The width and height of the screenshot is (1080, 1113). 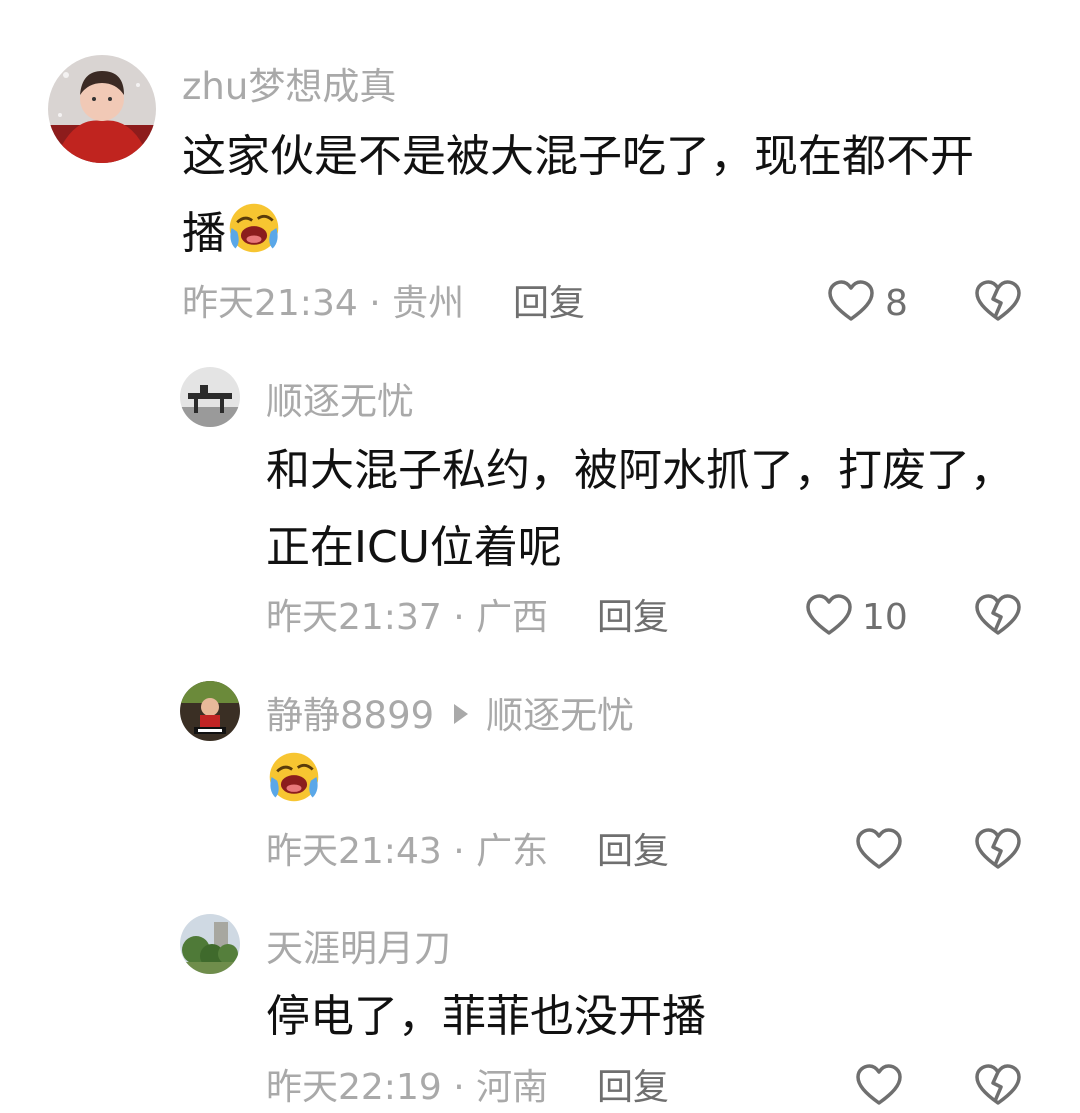 I want to click on comment-meta: 昨天21:43 · 广东, so click(x=407, y=852).